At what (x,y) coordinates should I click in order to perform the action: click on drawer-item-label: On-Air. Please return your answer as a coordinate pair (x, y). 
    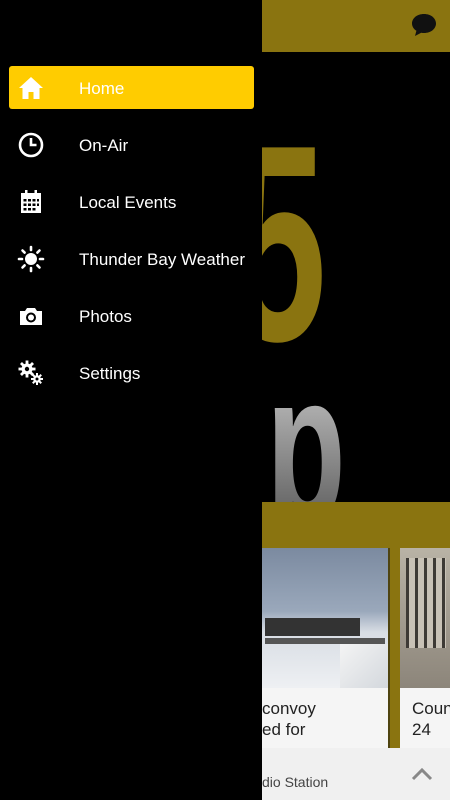
    Looking at the image, I should click on (104, 145).